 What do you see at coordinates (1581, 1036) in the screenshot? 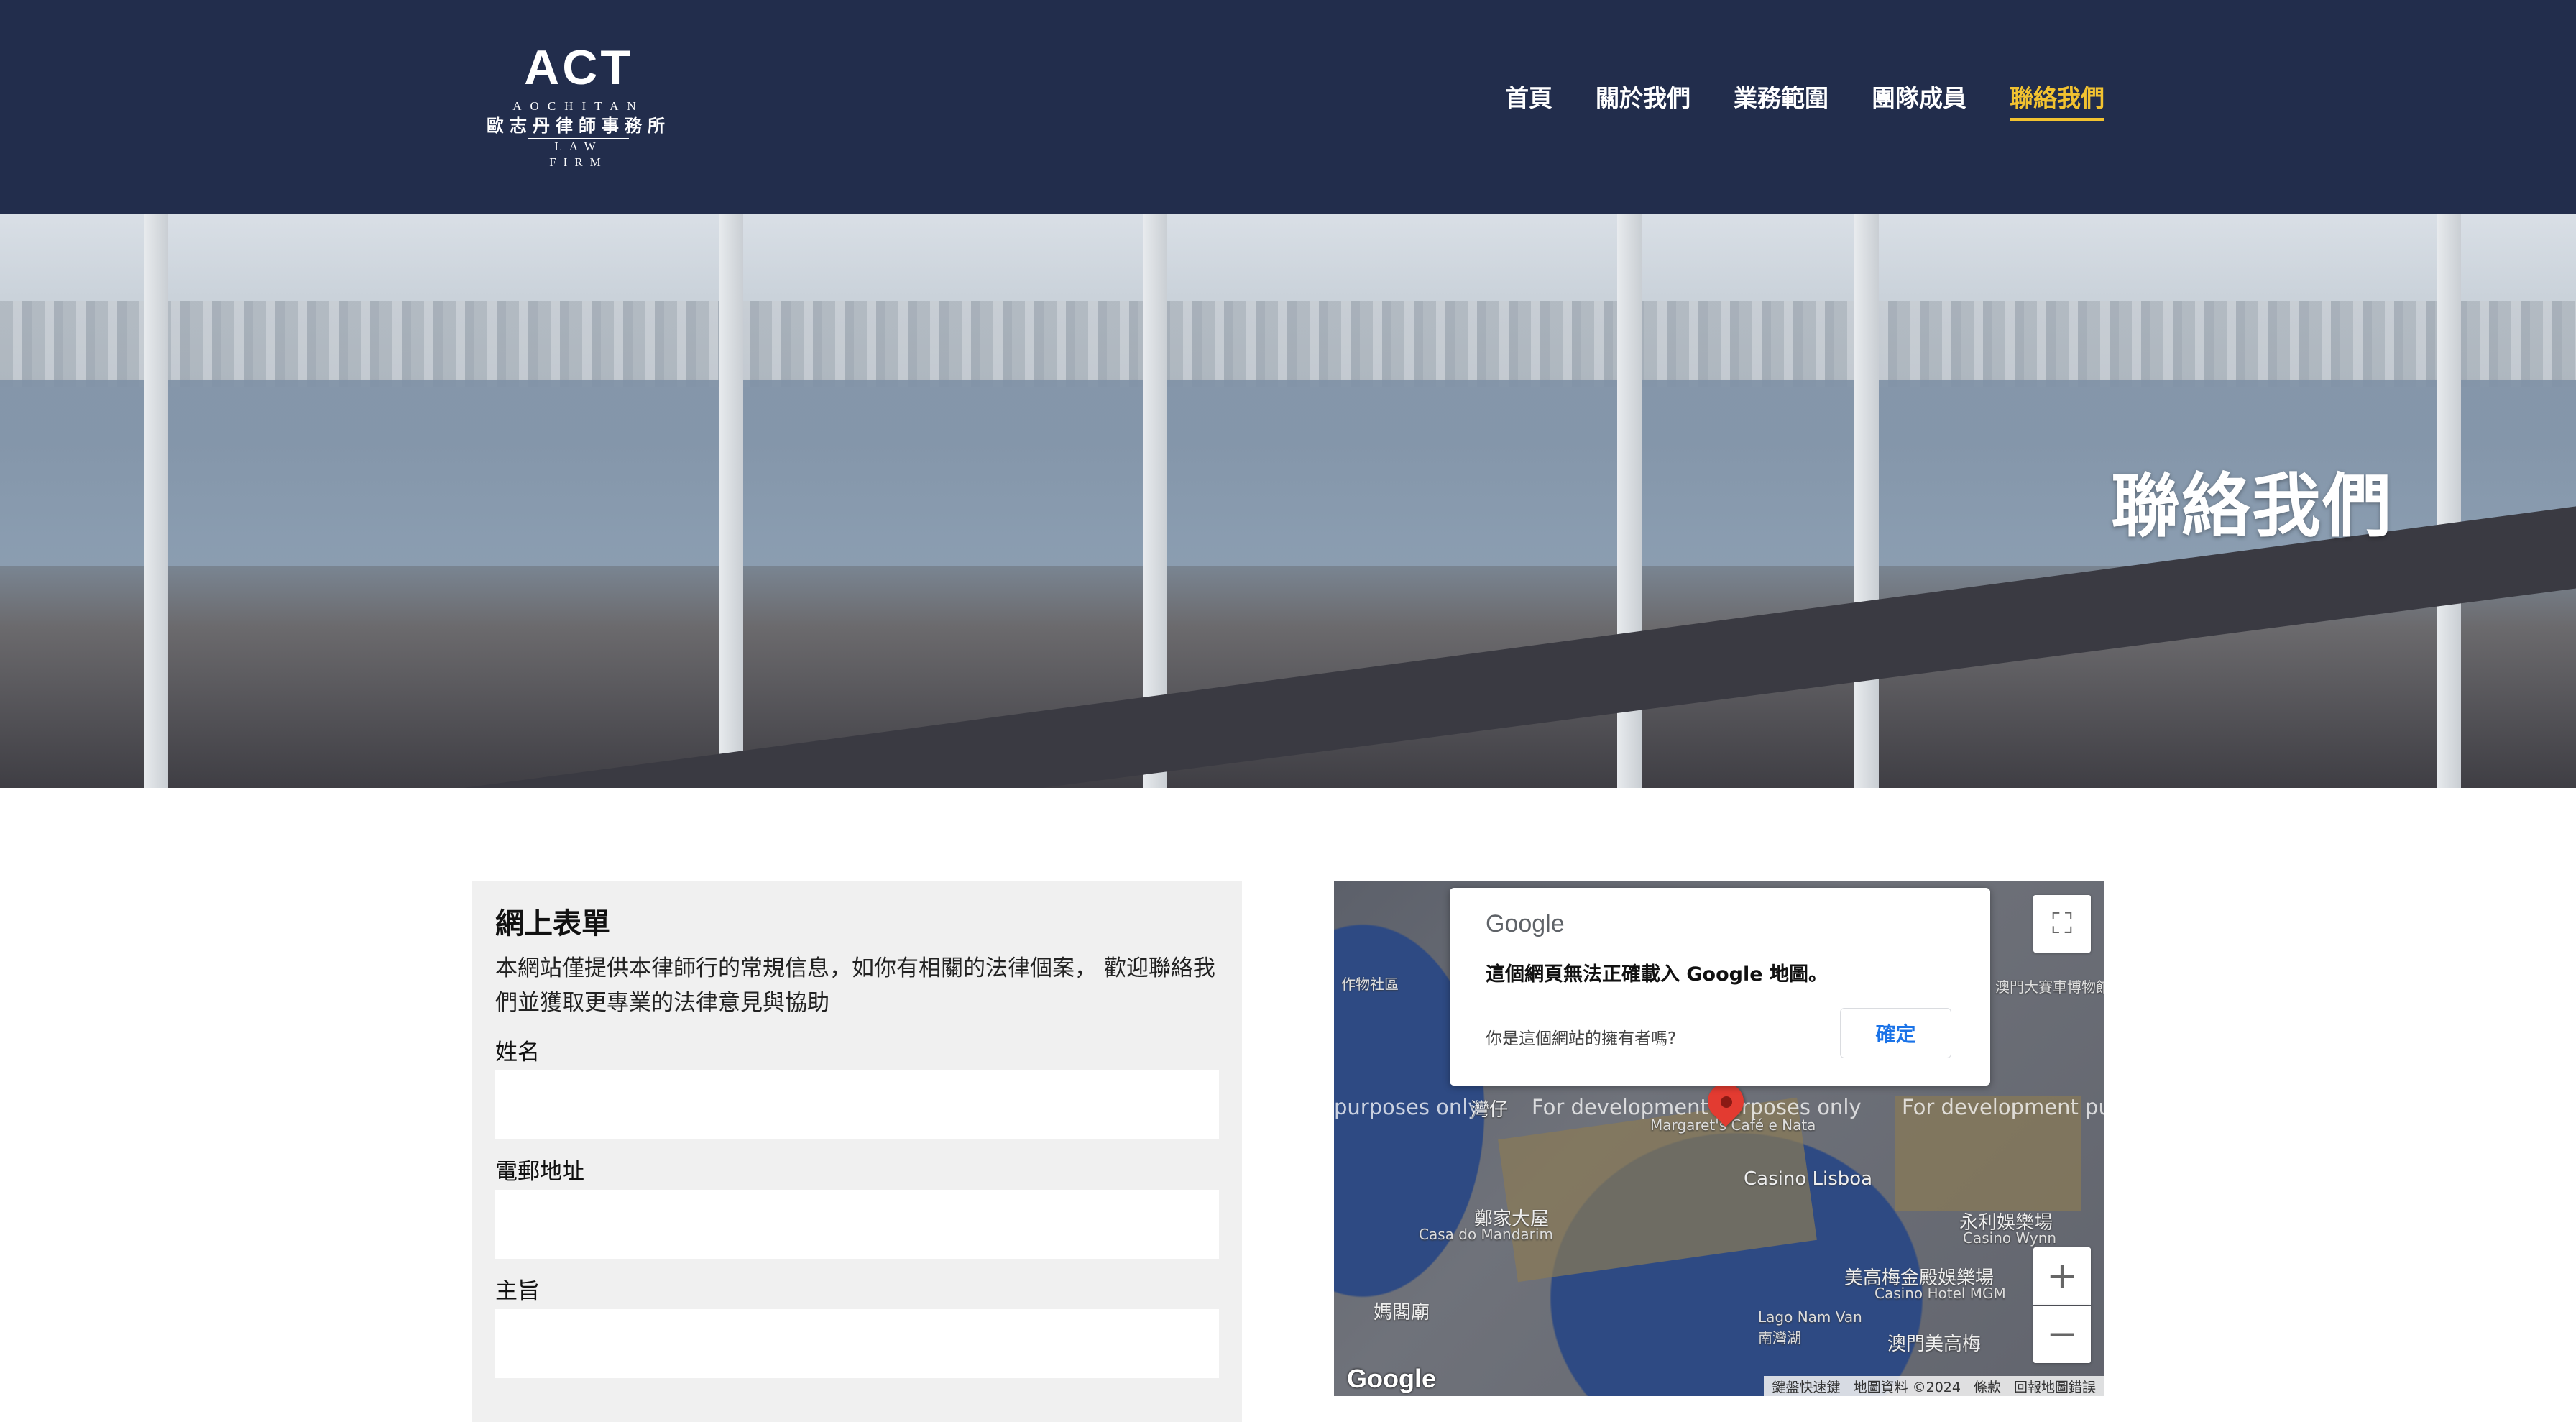
I see `map-owner-question: 你是這個網站的擁有者嗎?` at bounding box center [1581, 1036].